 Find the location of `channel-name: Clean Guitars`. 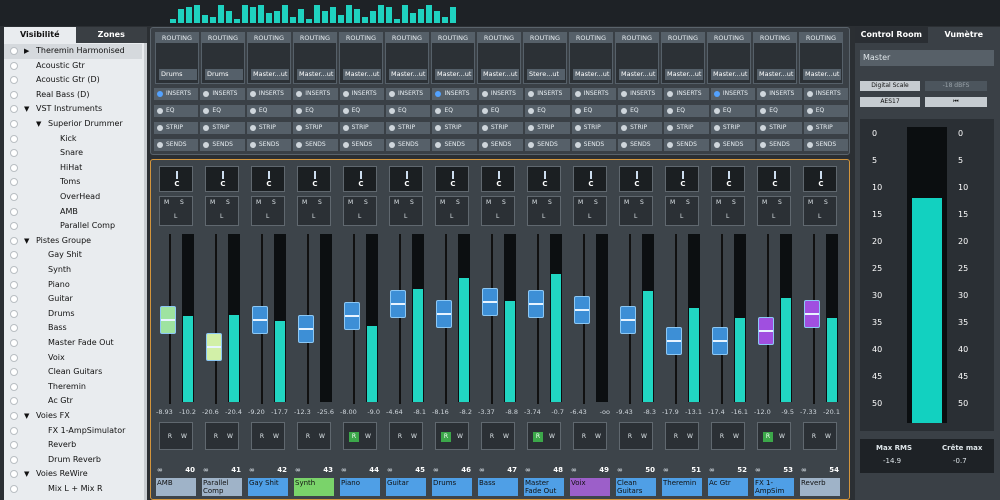

channel-name: Clean Guitars is located at coordinates (636, 487).